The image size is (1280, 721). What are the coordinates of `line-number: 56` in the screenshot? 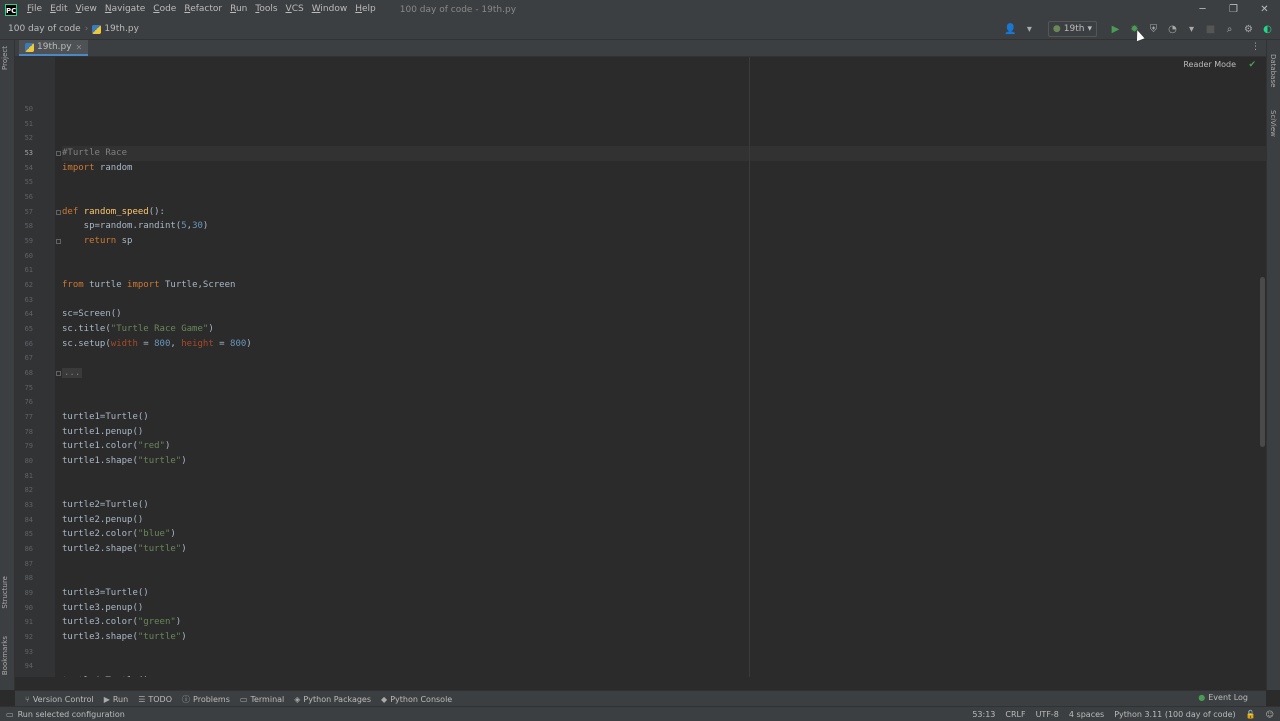 It's located at (24, 197).